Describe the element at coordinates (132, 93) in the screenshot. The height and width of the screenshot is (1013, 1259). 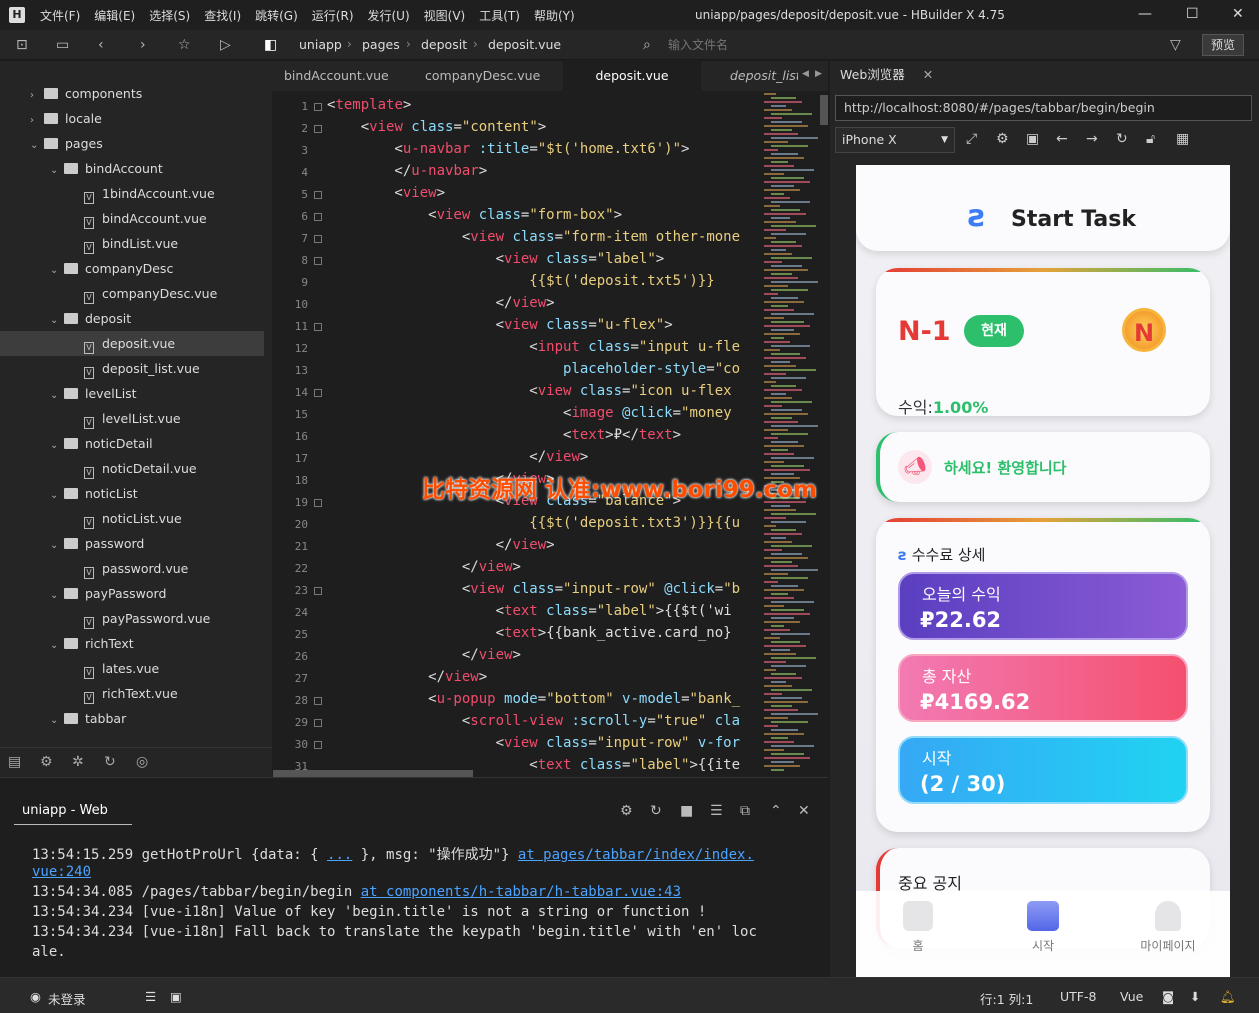
I see `tree-folder: › components` at that location.